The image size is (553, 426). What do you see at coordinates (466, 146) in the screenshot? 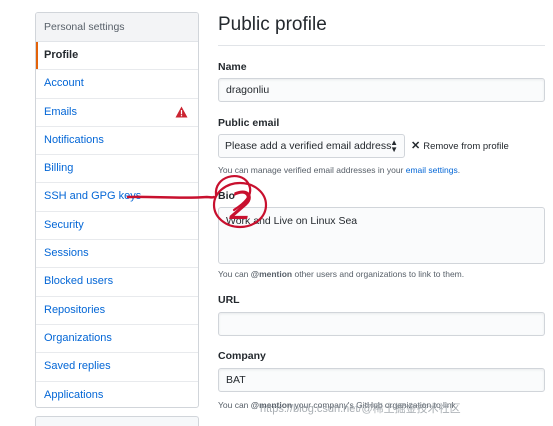
I see `remove-label: Remove from profile` at bounding box center [466, 146].